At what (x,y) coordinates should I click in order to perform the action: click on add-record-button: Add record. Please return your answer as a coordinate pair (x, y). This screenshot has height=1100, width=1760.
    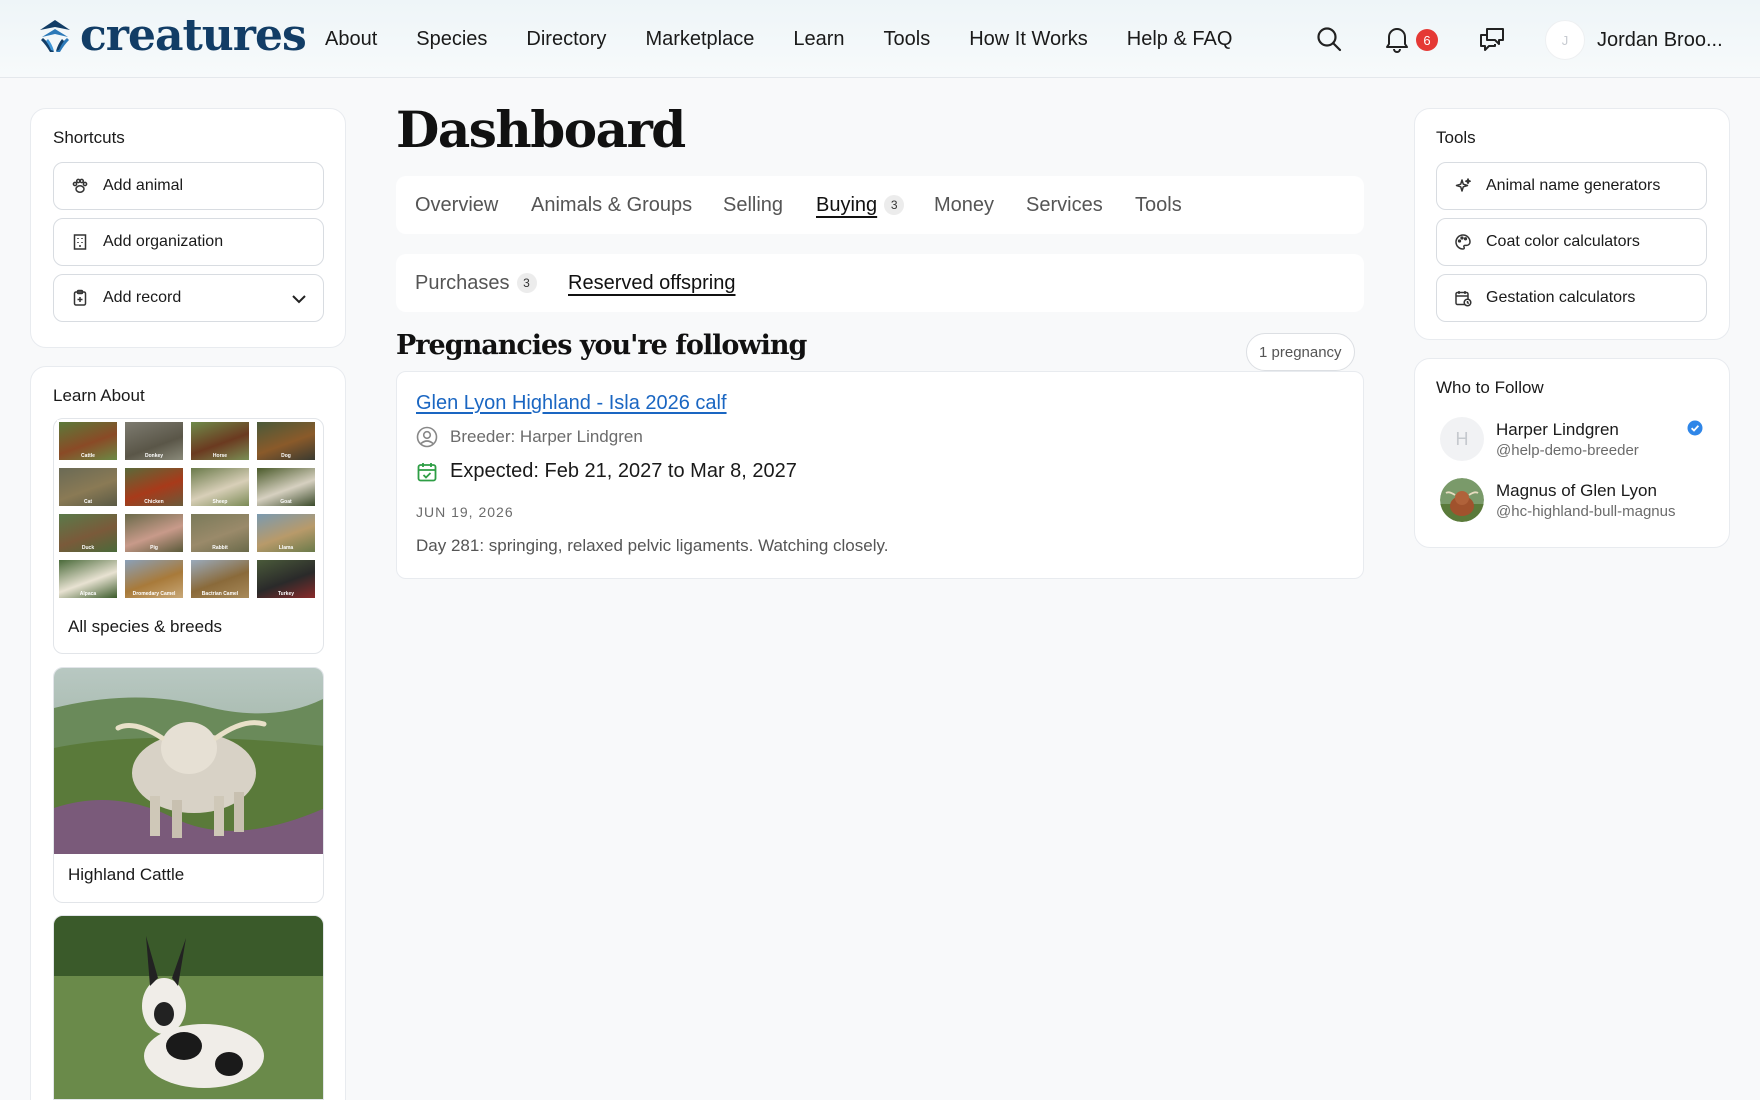
    Looking at the image, I should click on (188, 298).